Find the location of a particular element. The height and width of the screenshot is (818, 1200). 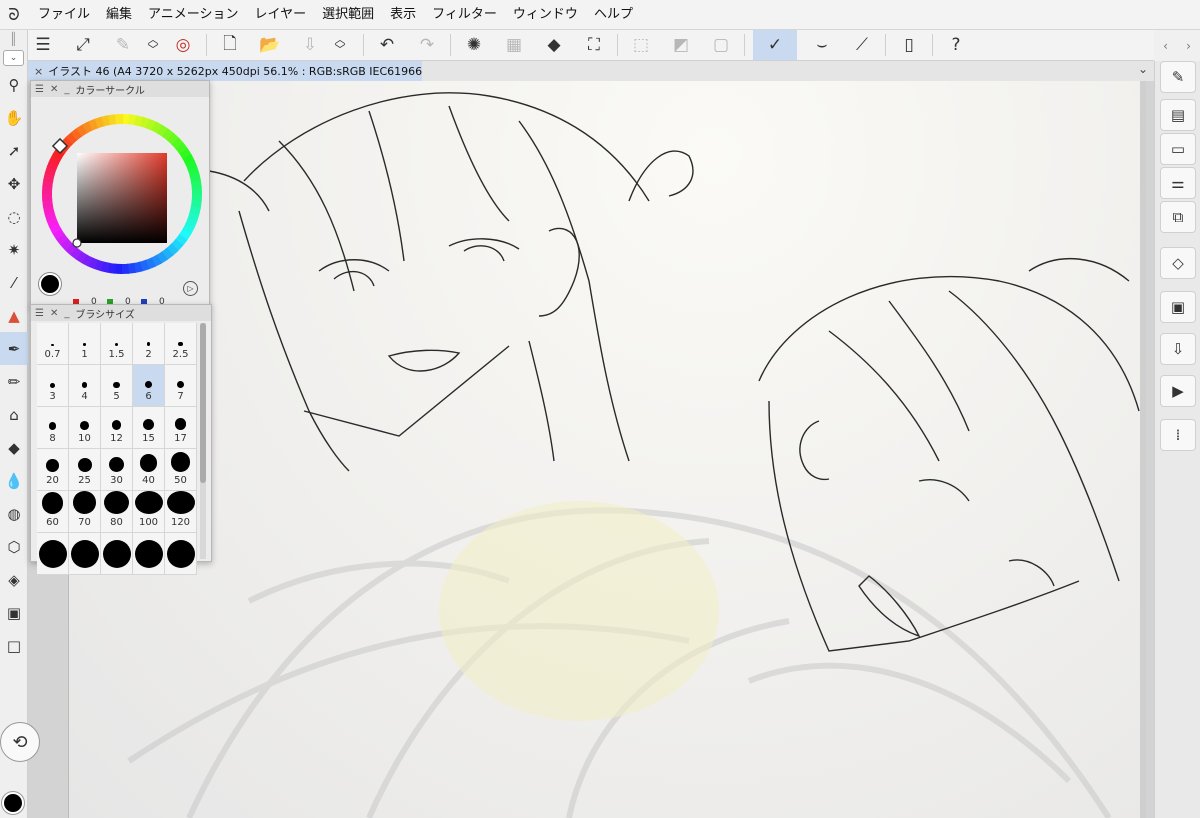

material-icon: ⧉ is located at coordinates (1178, 217).